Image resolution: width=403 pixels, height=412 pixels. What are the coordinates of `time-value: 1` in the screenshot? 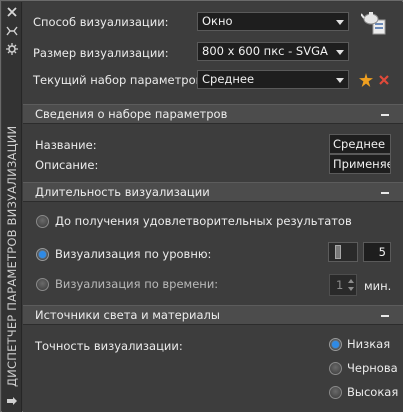 It's located at (340, 285).